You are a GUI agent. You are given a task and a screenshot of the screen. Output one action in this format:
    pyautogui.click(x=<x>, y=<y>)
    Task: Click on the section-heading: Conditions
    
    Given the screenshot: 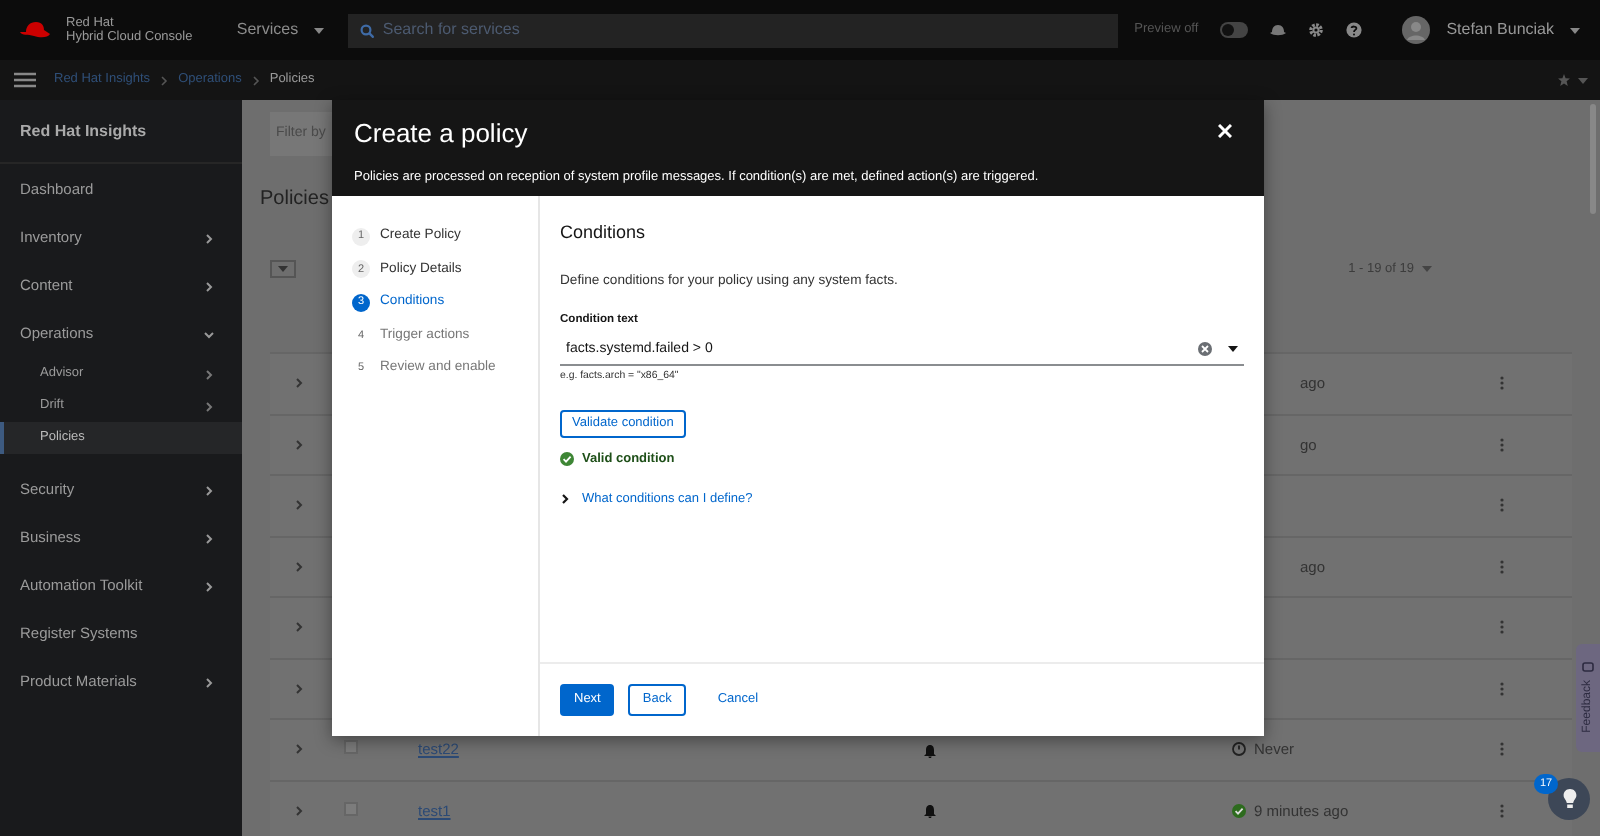 What is the action you would take?
    pyautogui.click(x=604, y=233)
    